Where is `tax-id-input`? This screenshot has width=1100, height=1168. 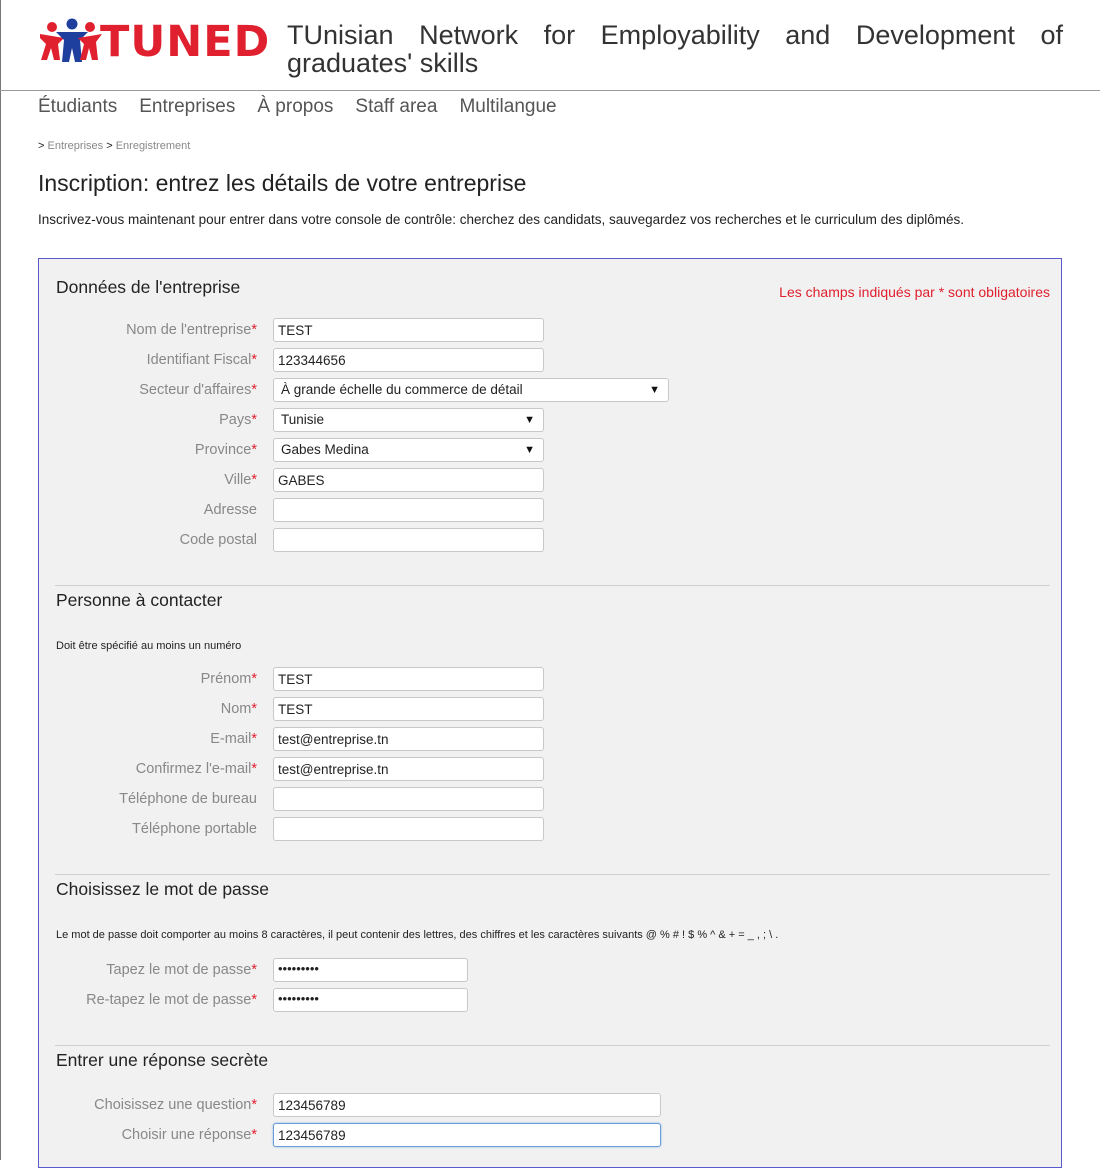
tax-id-input is located at coordinates (408, 360).